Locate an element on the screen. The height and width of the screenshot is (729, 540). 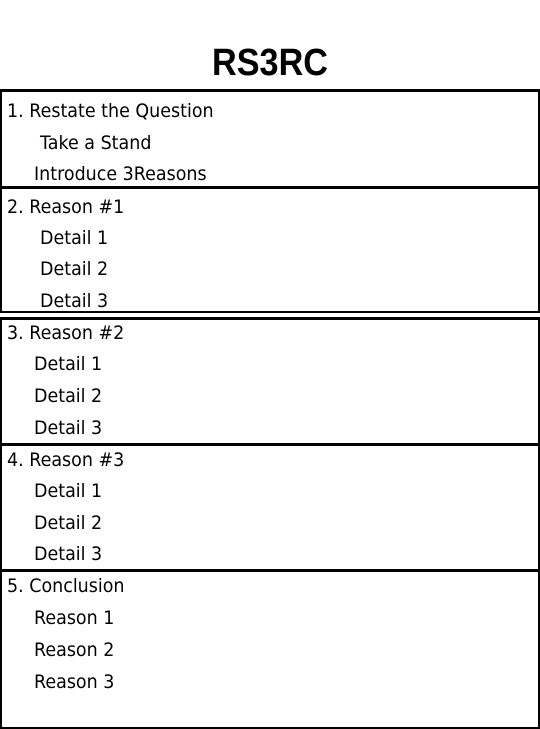
section-heading-4: 4. Reason #3 is located at coordinates (66, 460).